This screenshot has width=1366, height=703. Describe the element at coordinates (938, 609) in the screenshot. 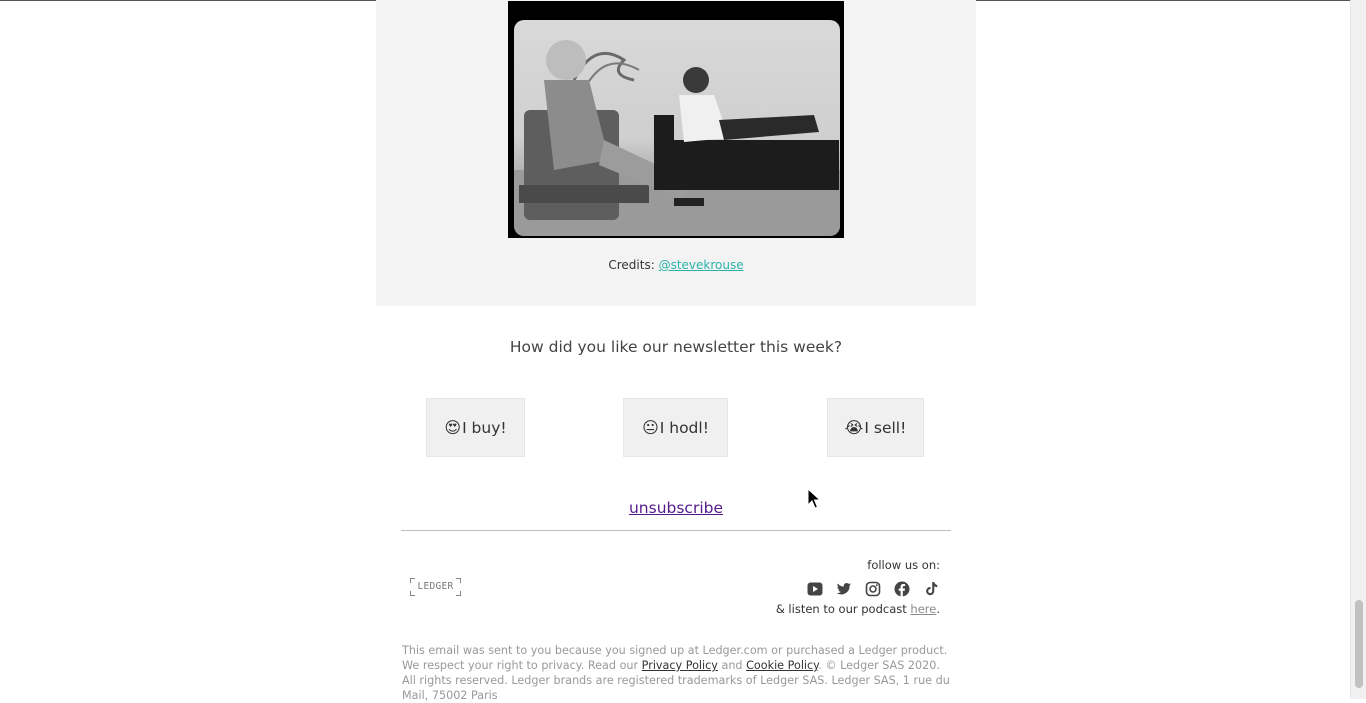

I see `podcast-suffix: .` at that location.